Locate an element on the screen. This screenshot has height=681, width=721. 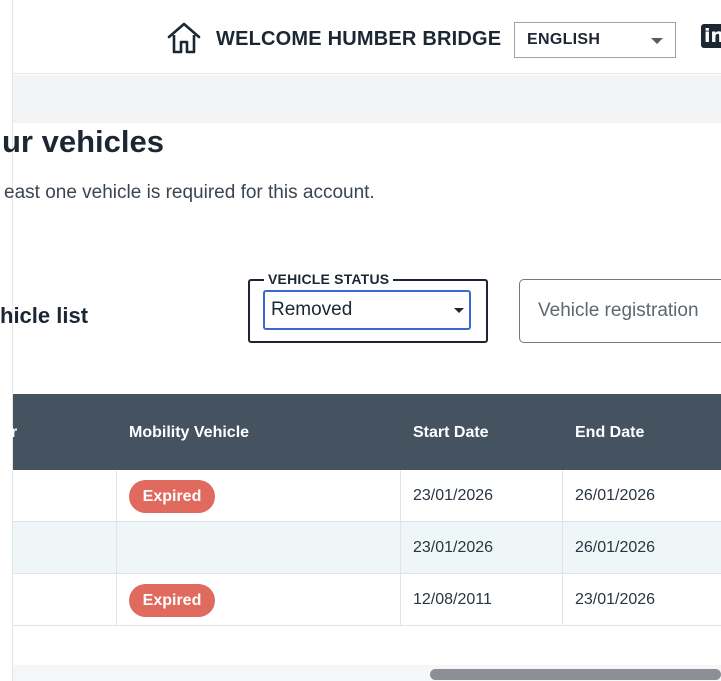
column-header-end-date: End Date is located at coordinates (609, 433).